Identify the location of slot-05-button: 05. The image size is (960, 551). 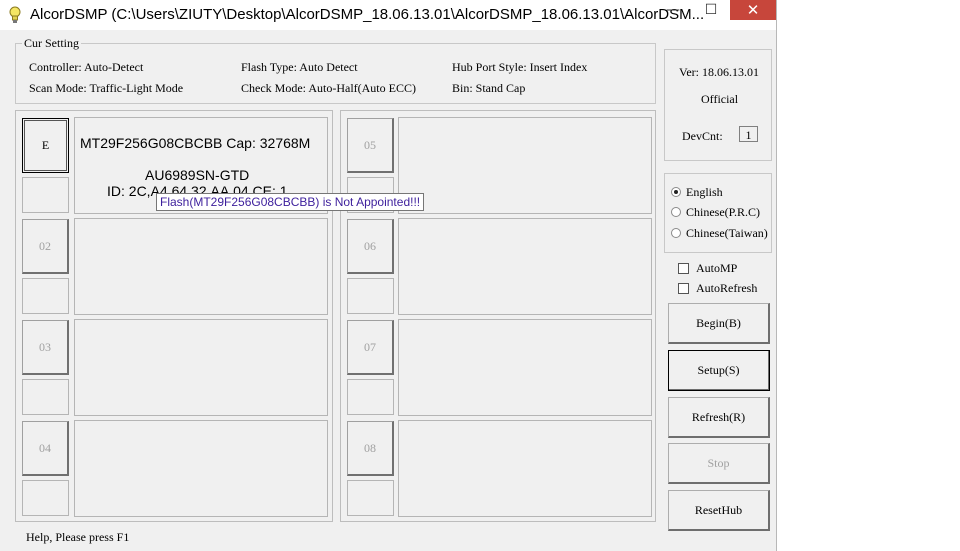
(370, 145).